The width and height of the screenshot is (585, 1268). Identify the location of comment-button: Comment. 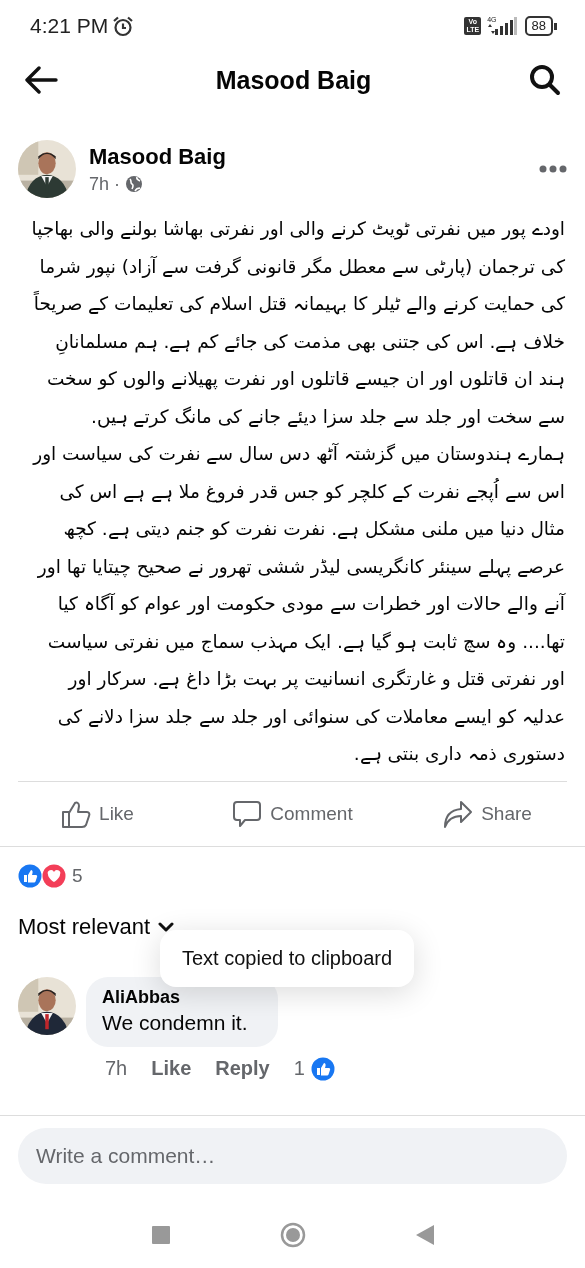
(292, 813).